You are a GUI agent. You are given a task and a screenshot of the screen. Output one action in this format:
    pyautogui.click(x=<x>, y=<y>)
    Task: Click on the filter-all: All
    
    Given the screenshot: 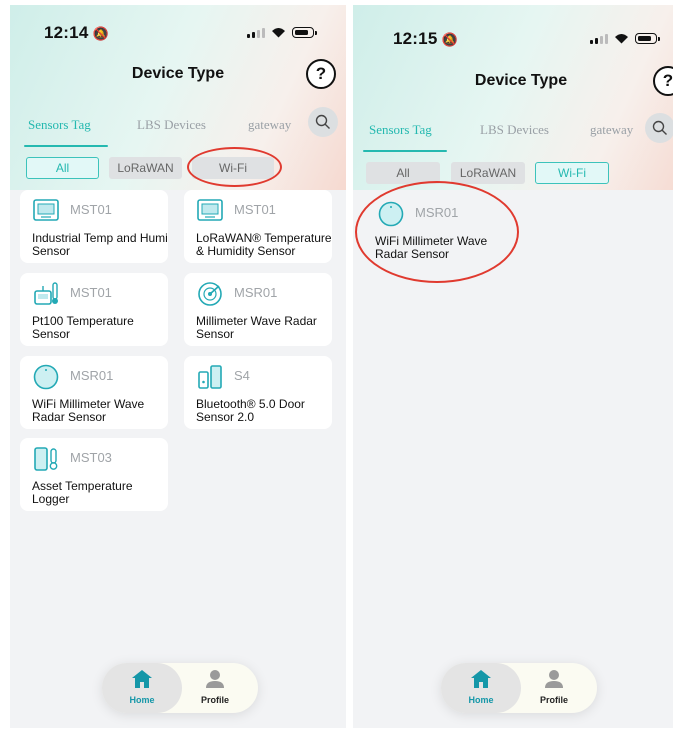 What is the action you would take?
    pyautogui.click(x=62, y=168)
    